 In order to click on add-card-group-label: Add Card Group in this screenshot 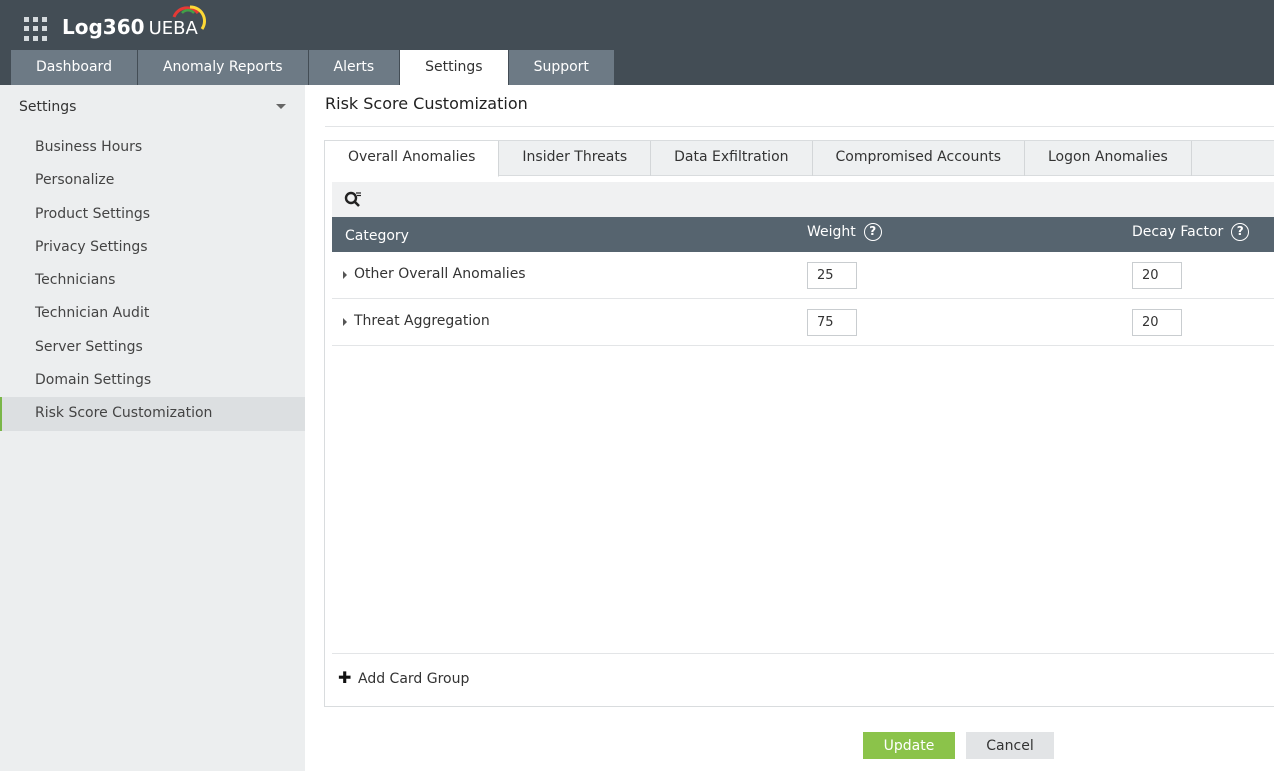, I will do `click(414, 679)`.